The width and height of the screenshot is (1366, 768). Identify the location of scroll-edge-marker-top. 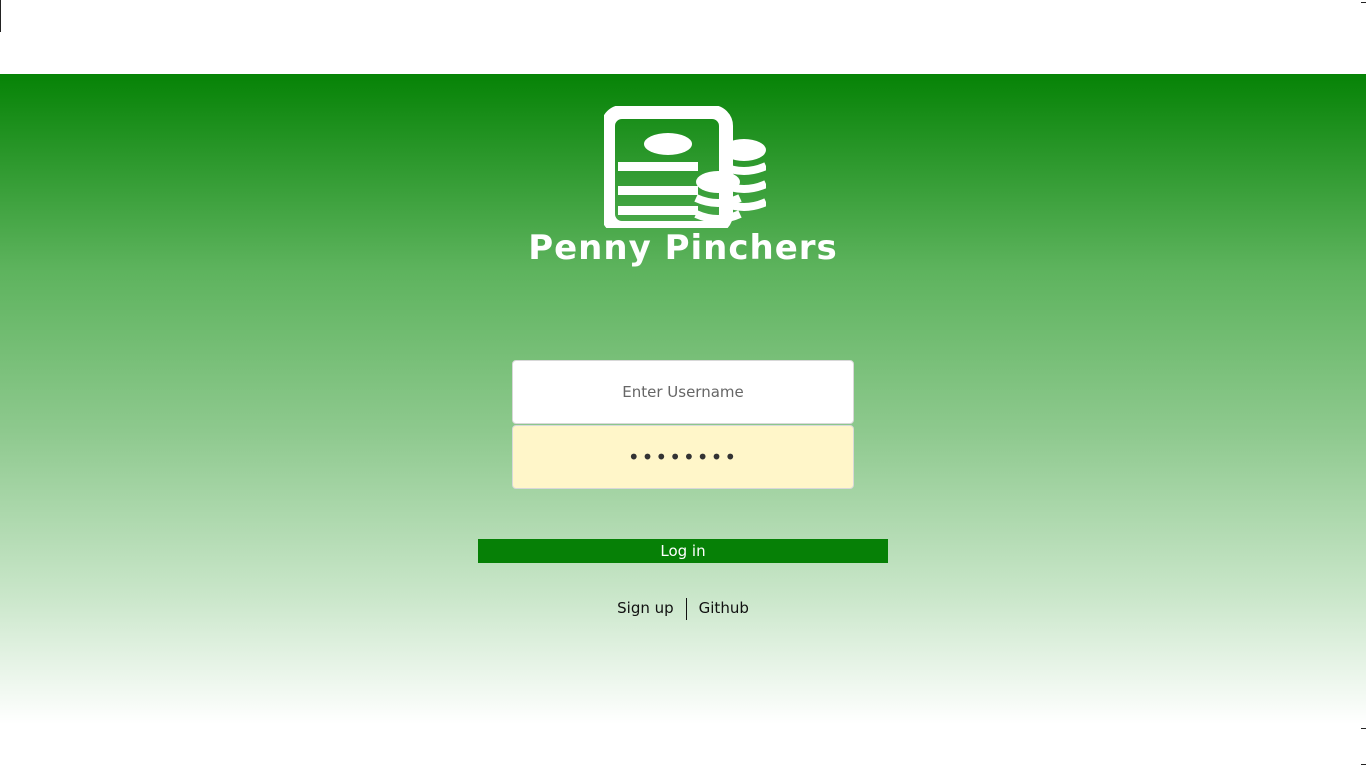
(1363, 2).